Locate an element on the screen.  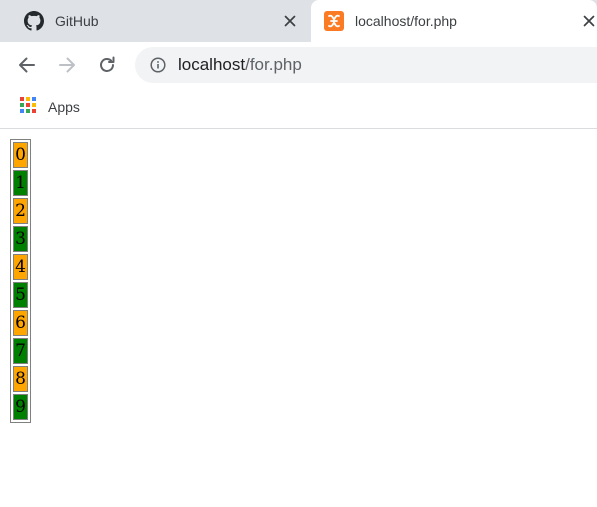
table-row: 1 is located at coordinates (20, 183).